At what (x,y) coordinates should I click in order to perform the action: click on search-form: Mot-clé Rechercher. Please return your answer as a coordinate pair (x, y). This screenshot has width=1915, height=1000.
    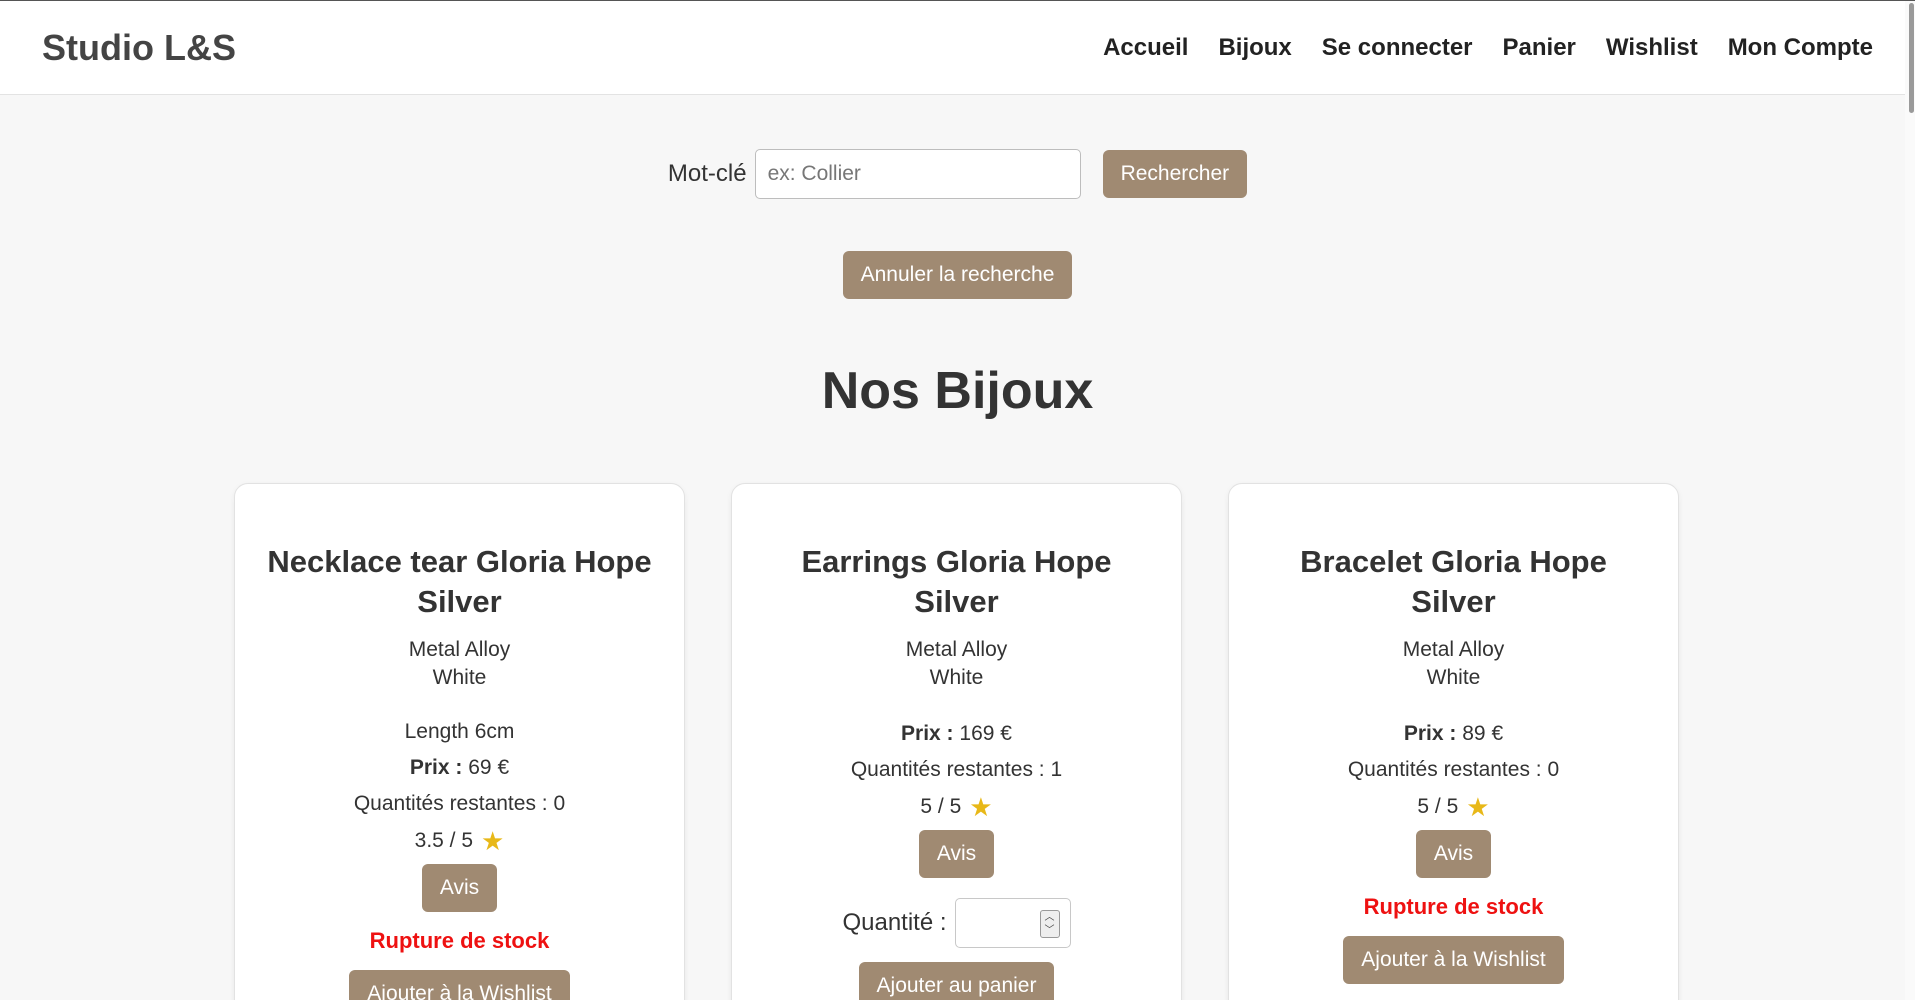
    Looking at the image, I should click on (957, 174).